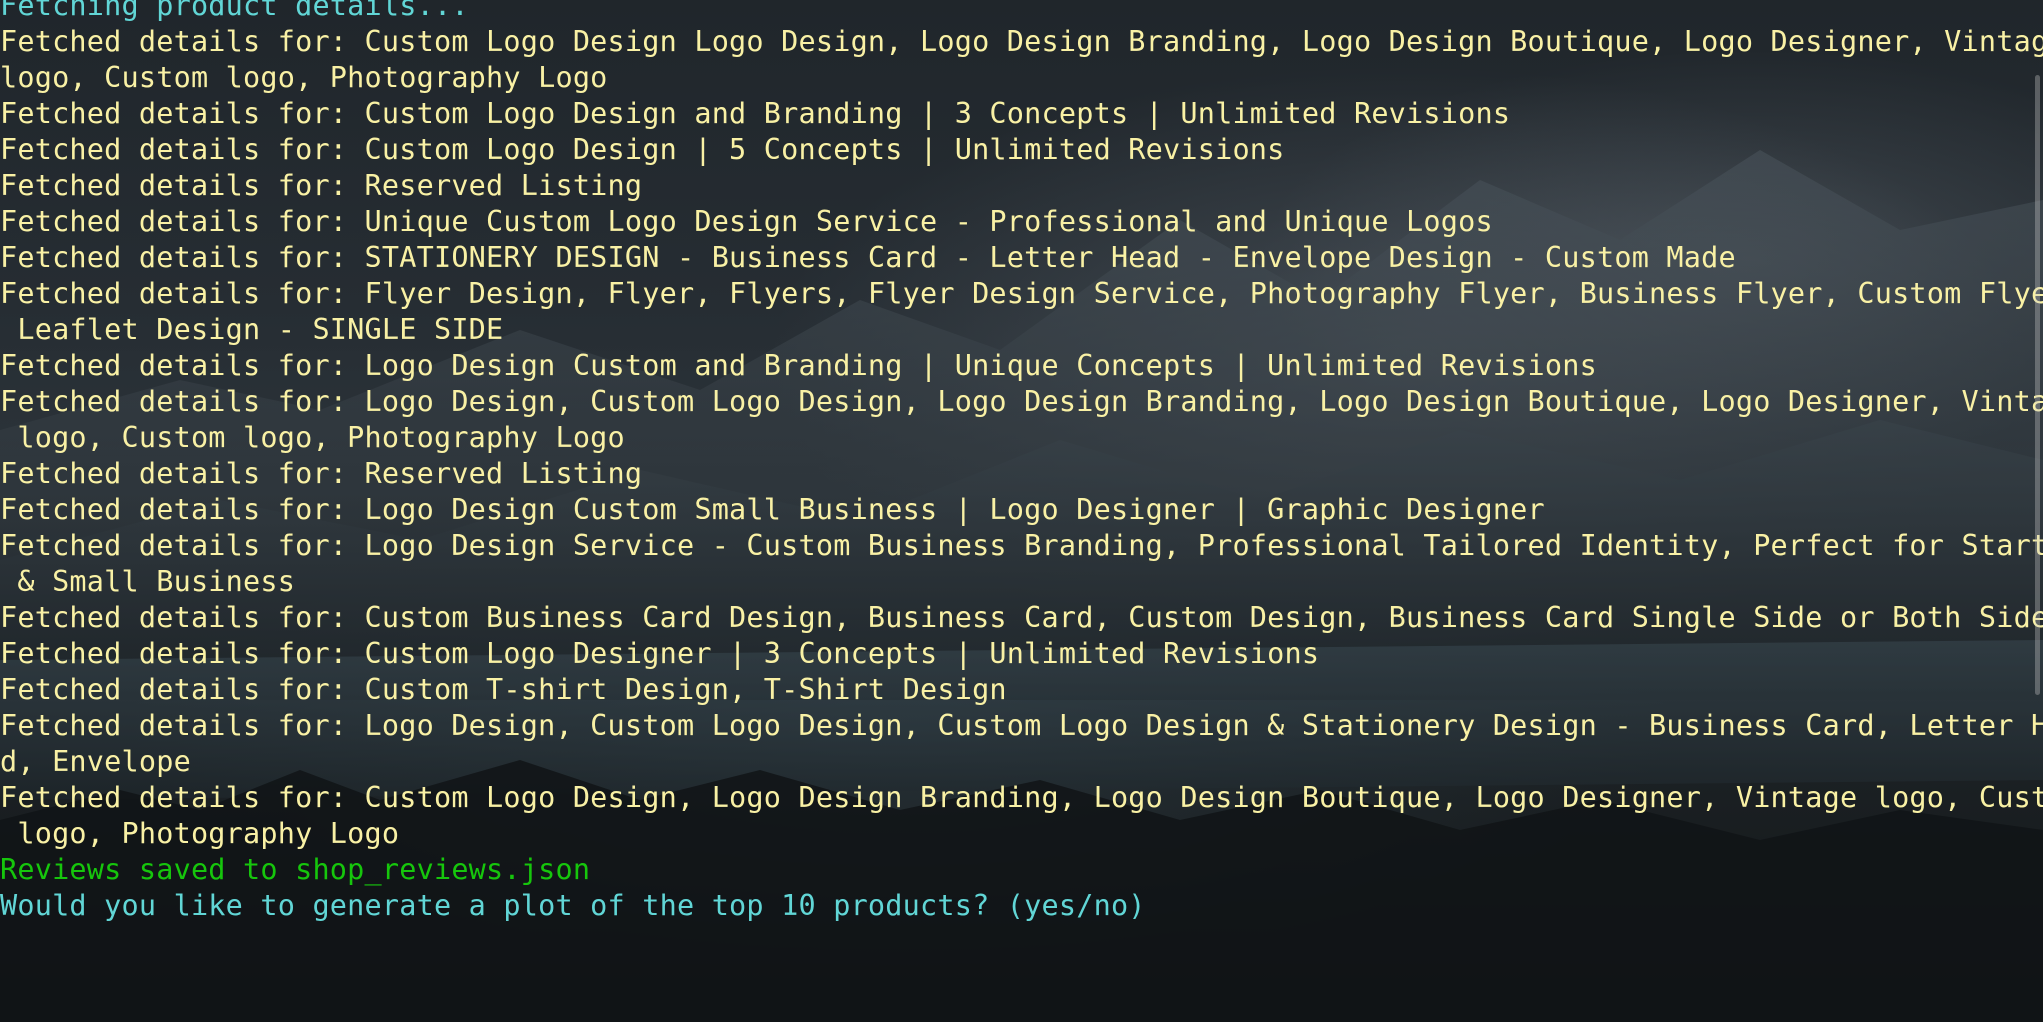  Describe the element at coordinates (148, 581) in the screenshot. I see `terminal-line: & Small Business` at that location.